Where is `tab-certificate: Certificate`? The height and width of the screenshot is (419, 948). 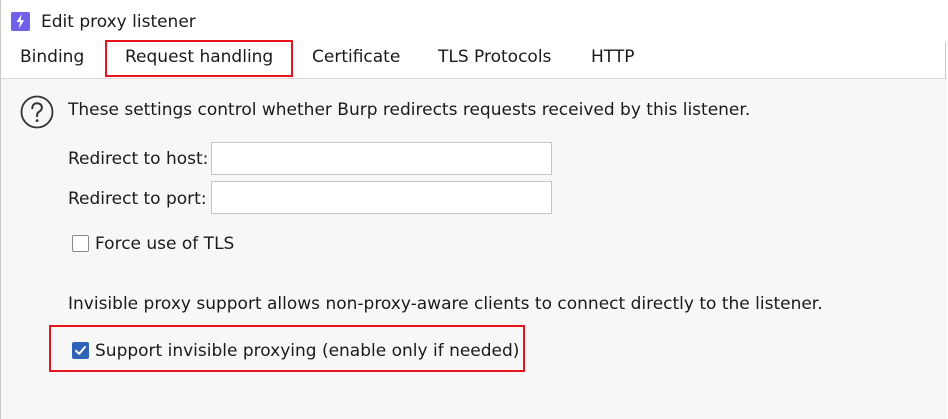
tab-certificate: Certificate is located at coordinates (356, 57).